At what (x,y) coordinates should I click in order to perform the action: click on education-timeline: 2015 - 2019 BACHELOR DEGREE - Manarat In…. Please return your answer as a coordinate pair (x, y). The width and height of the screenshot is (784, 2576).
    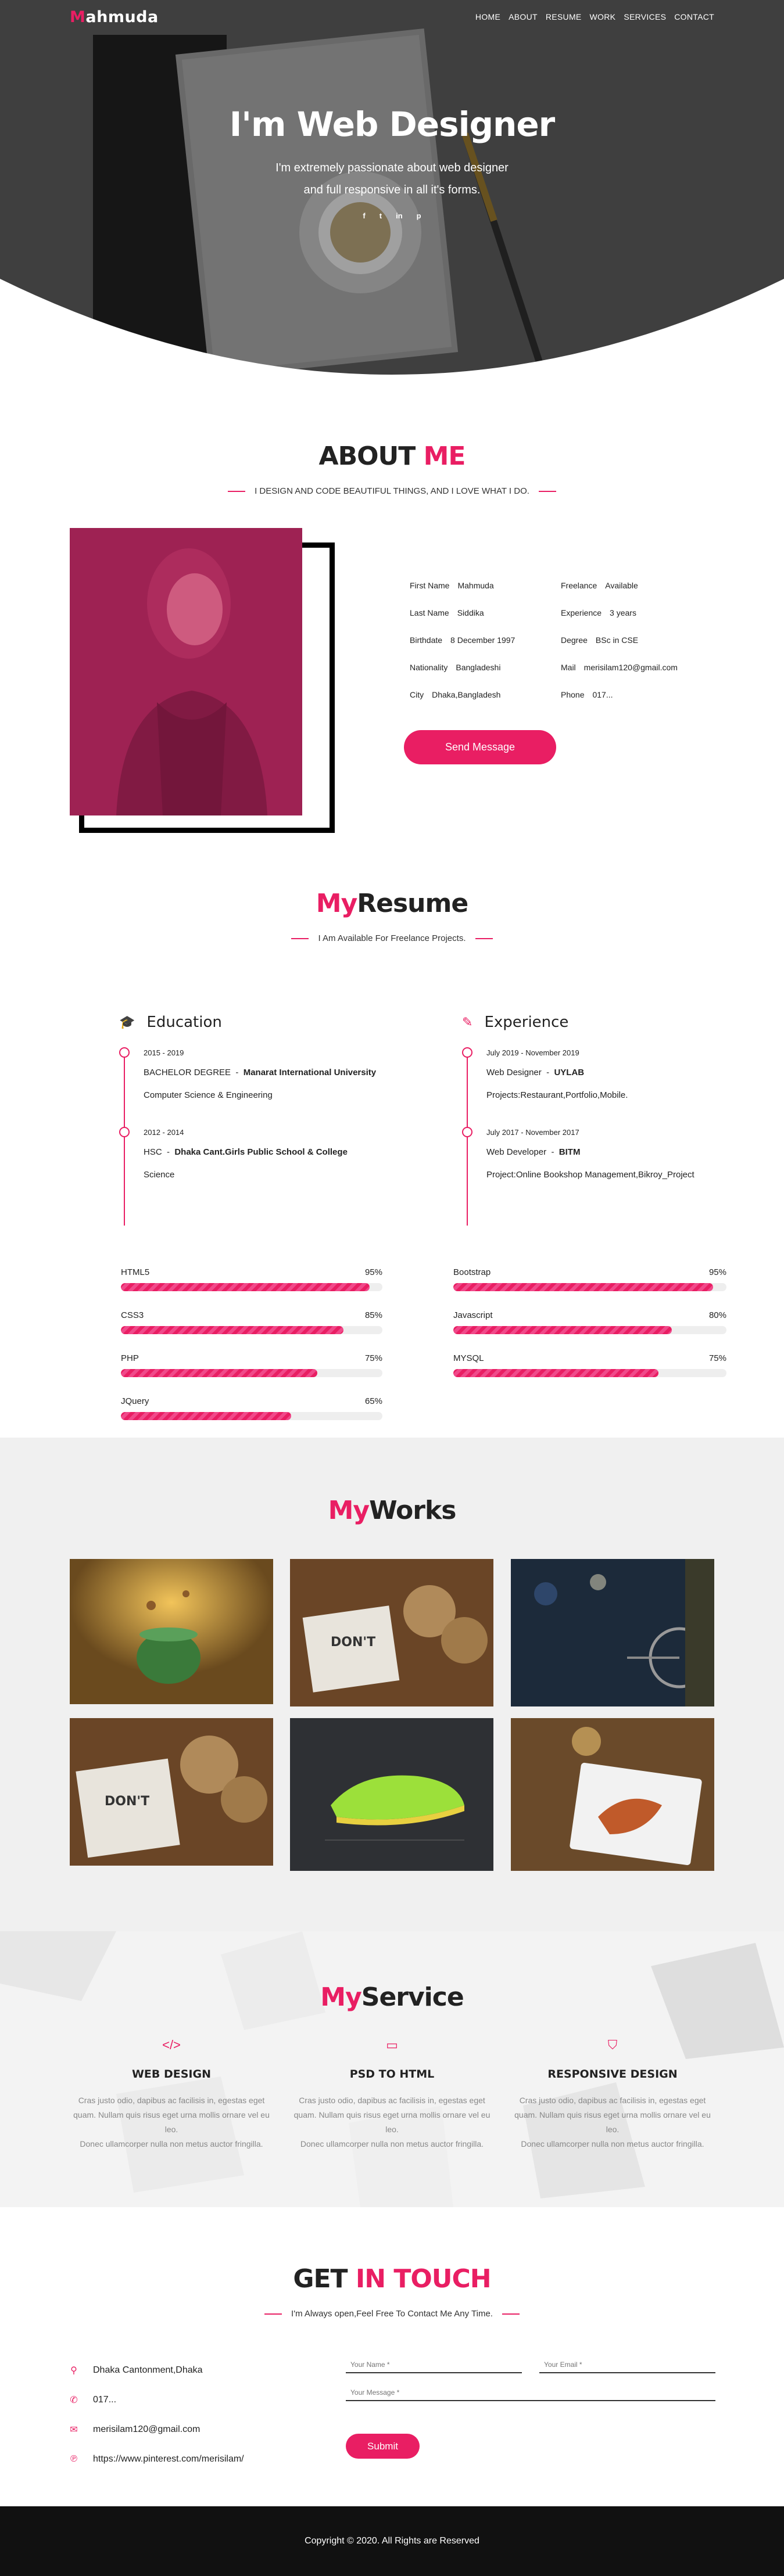
    Looking at the image, I should click on (255, 1136).